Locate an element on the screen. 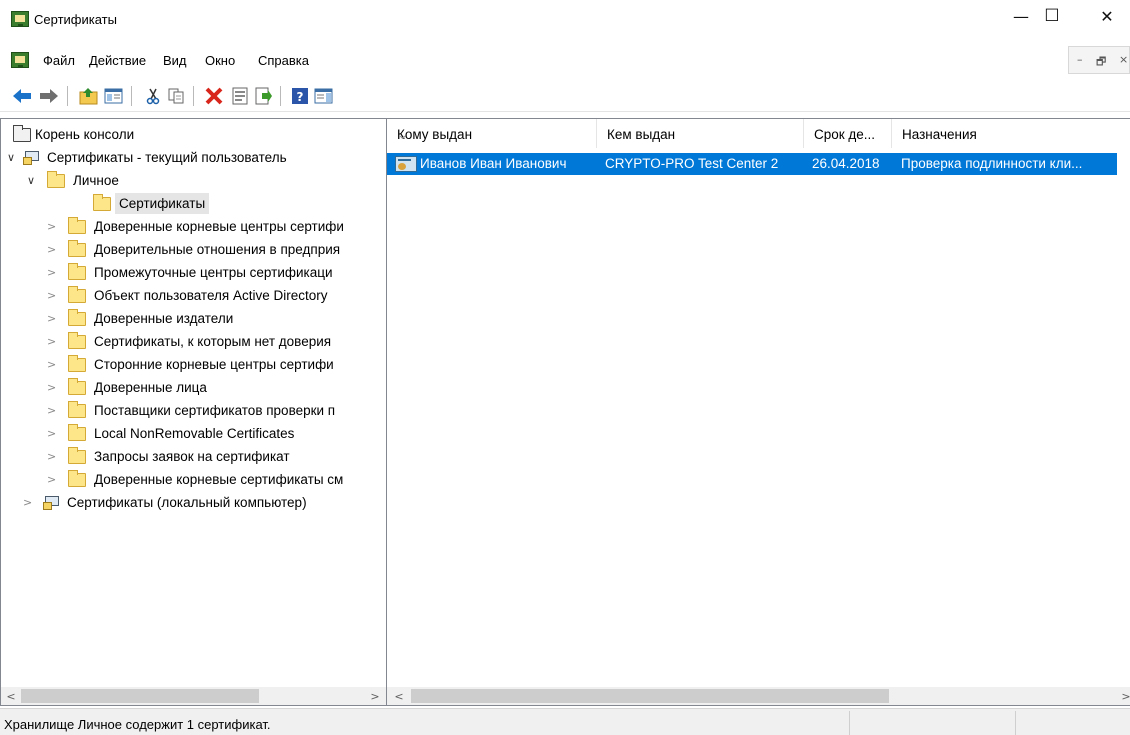  tree-item-store: > Объект пользователя Active Directory is located at coordinates (193, 295).